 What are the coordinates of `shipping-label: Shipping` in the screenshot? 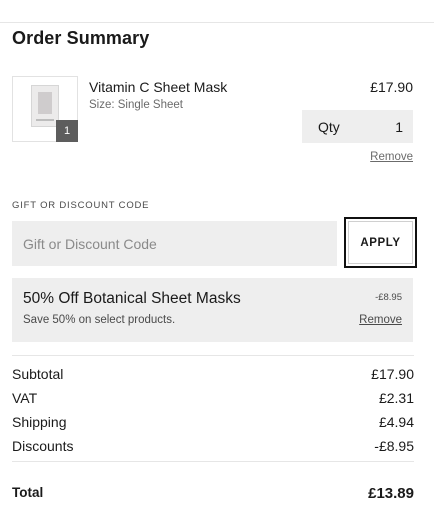 It's located at (39, 422).